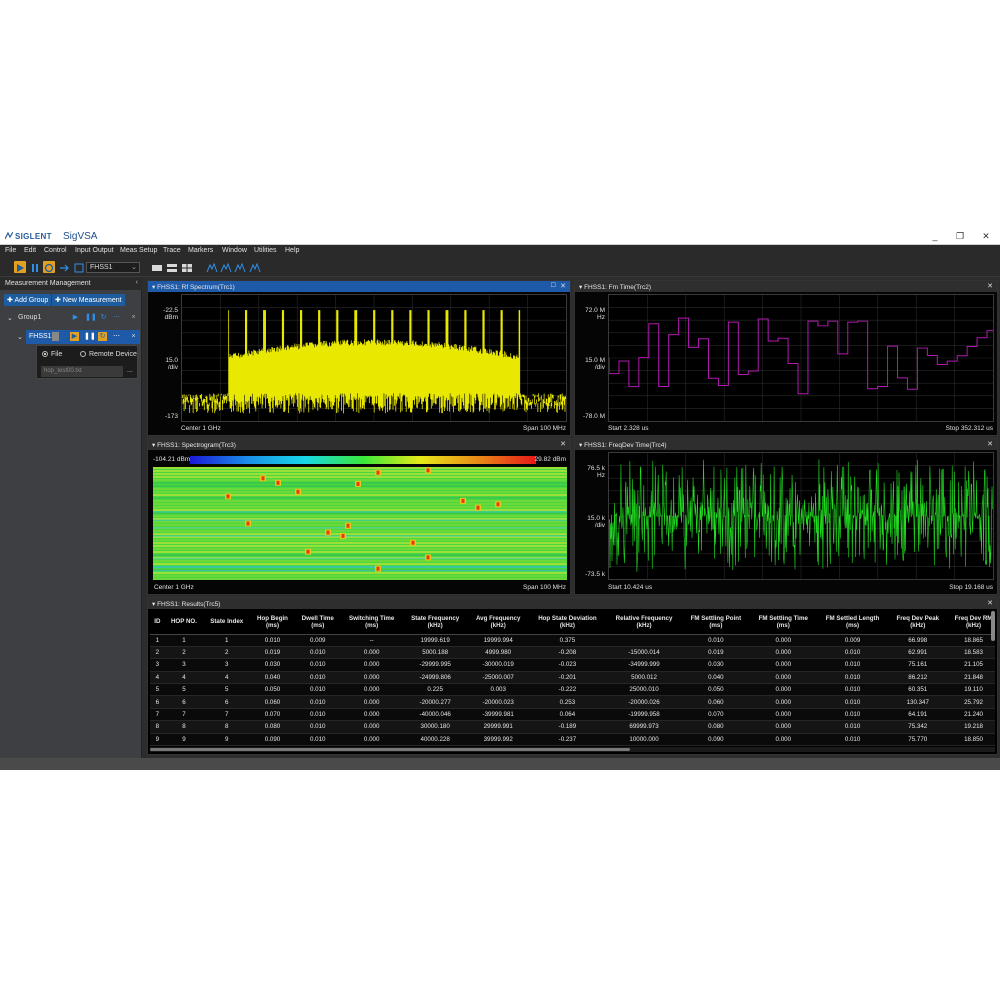 This screenshot has height=1000, width=1000. What do you see at coordinates (113, 267) in the screenshot?
I see `measurement-select: FHSS1 ⌄` at bounding box center [113, 267].